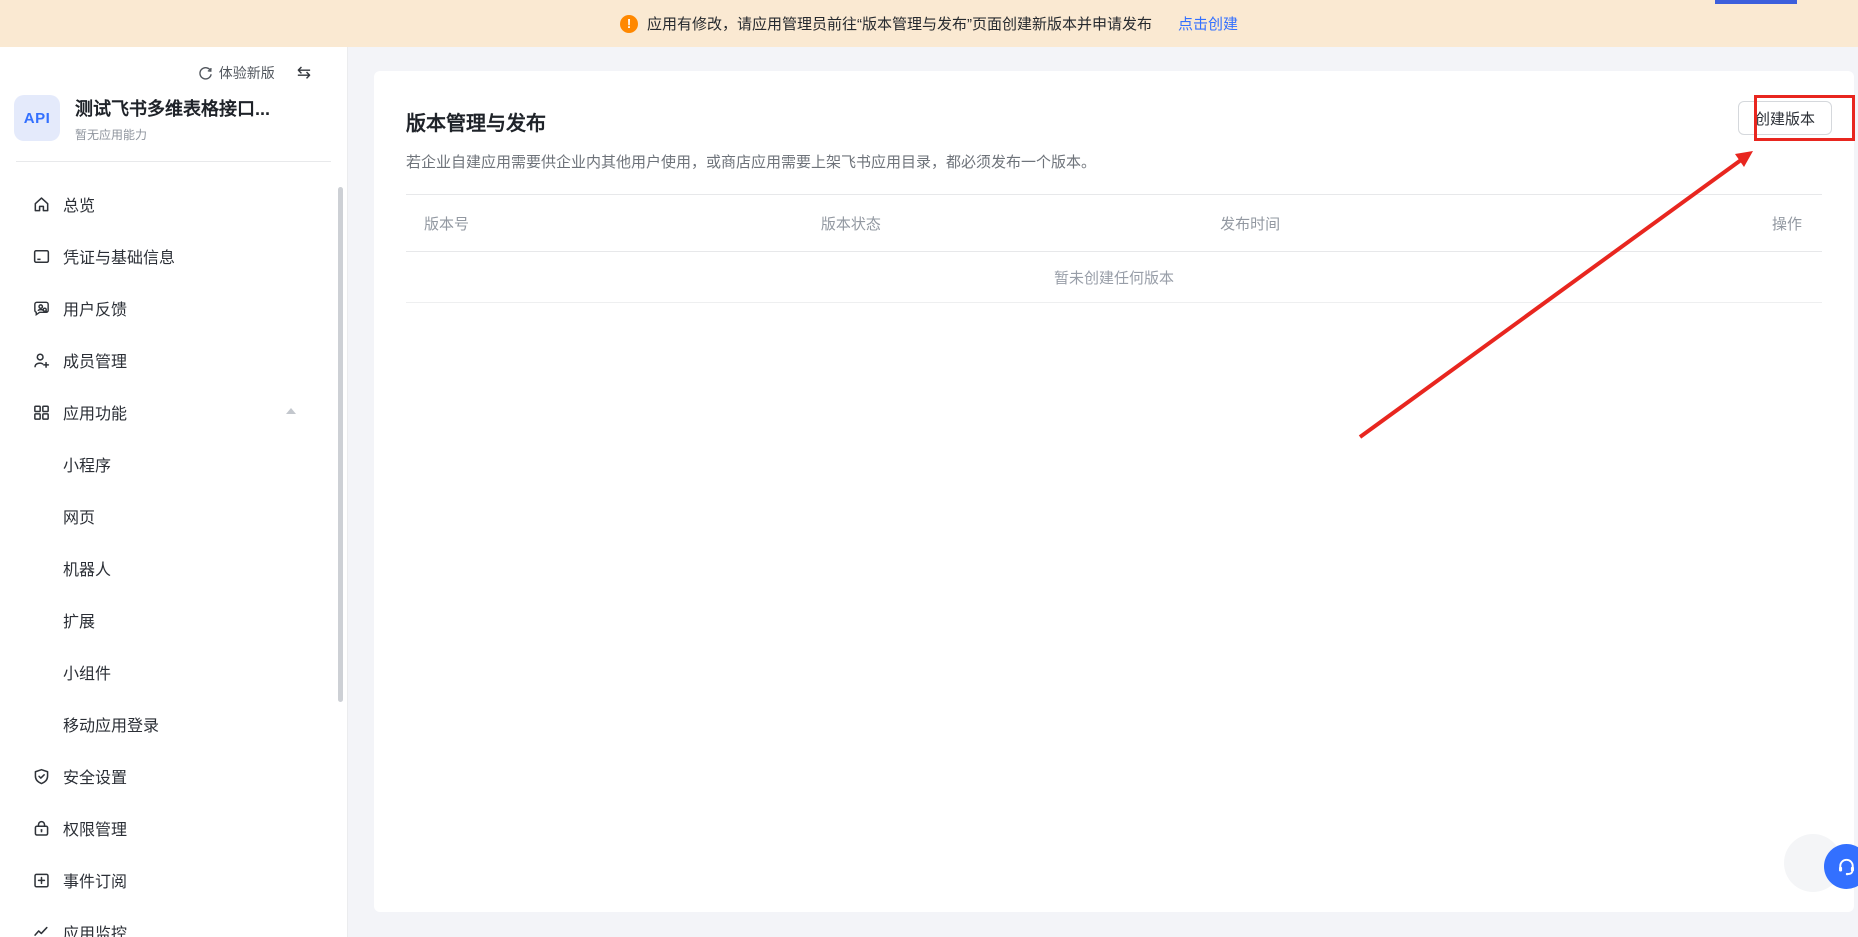 Image resolution: width=1858 pixels, height=937 pixels. I want to click on lock-icon, so click(41, 828).